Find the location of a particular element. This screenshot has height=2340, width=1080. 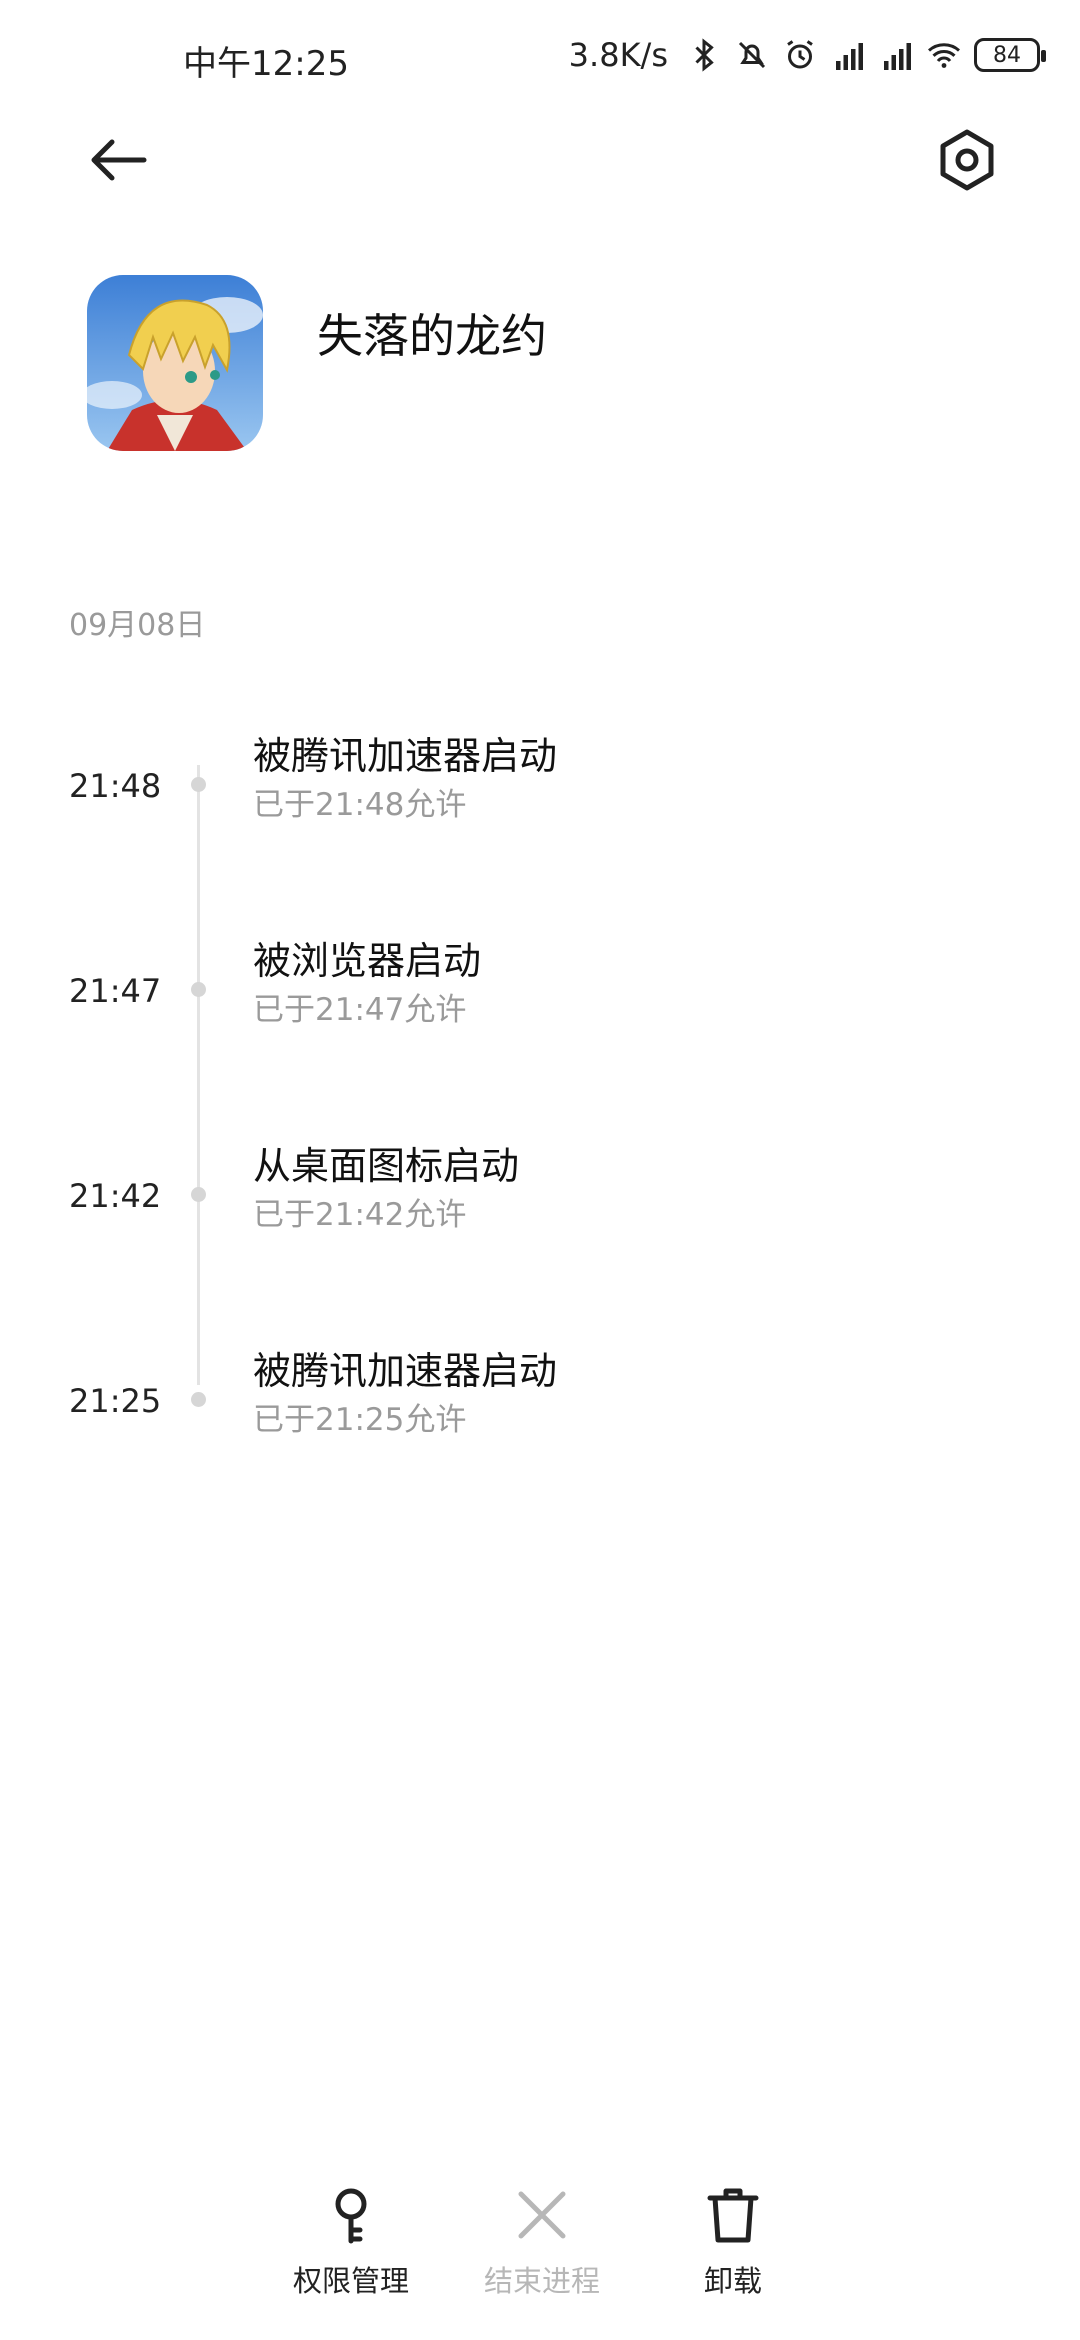

mute-icon is located at coordinates (752, 55).